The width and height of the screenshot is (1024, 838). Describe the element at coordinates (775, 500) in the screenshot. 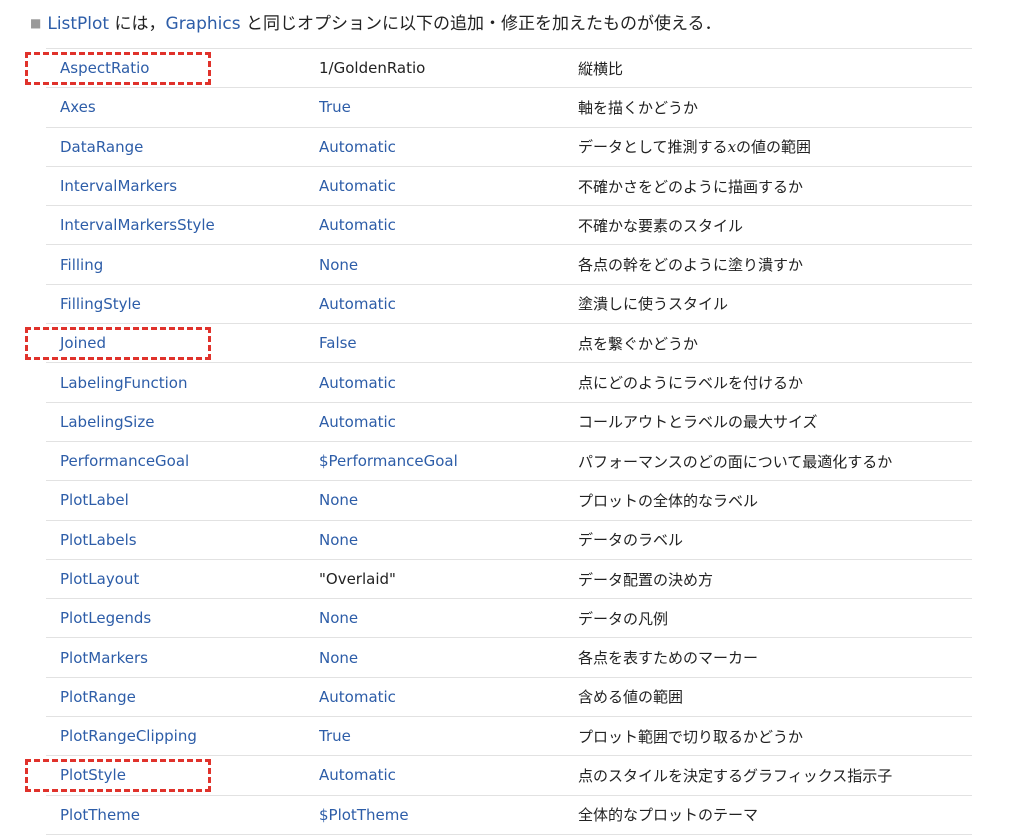

I see `option-description: プロットの全体的なラベル` at that location.